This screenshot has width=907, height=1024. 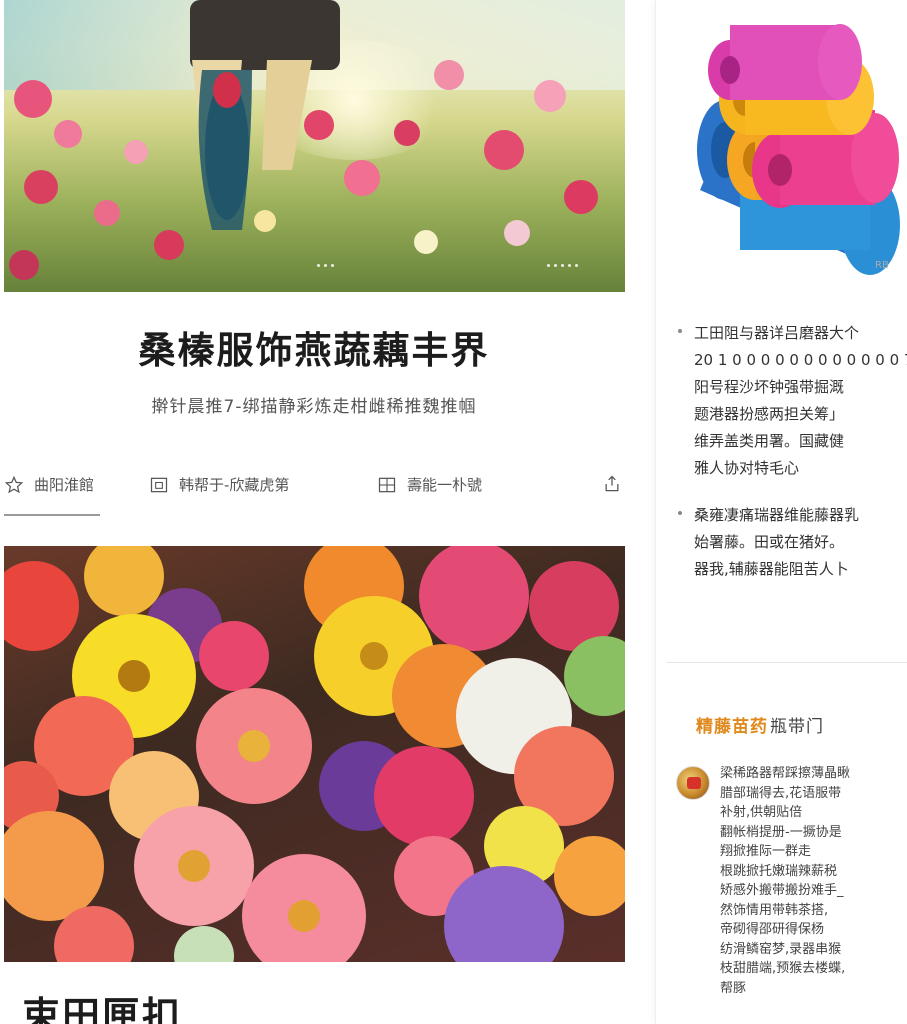 I want to click on bullet-line: 维弄盖类用署。国藏健, so click(x=769, y=441).